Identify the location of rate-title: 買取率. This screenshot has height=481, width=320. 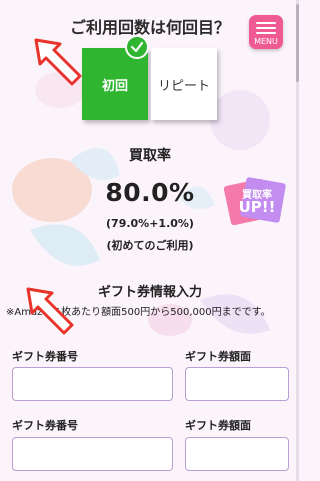
(150, 156).